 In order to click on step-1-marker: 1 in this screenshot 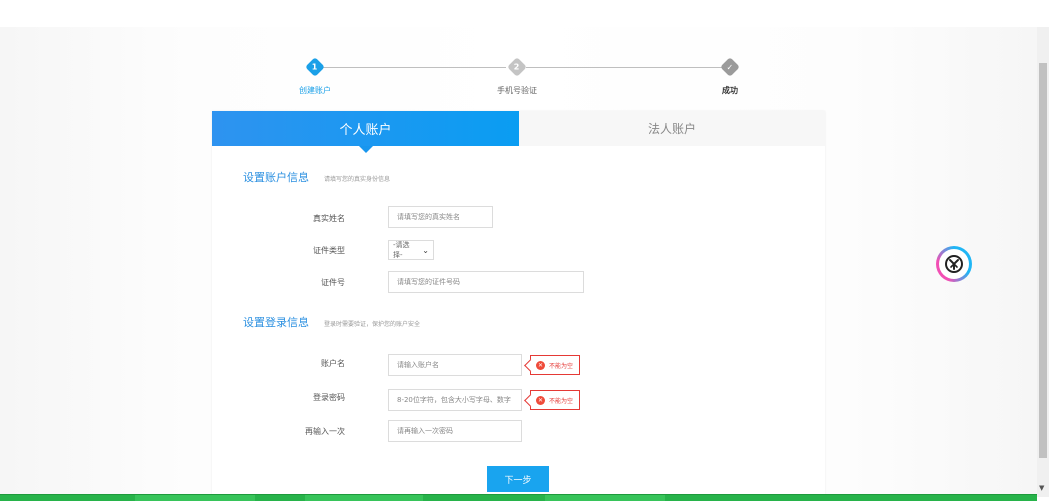, I will do `click(315, 67)`.